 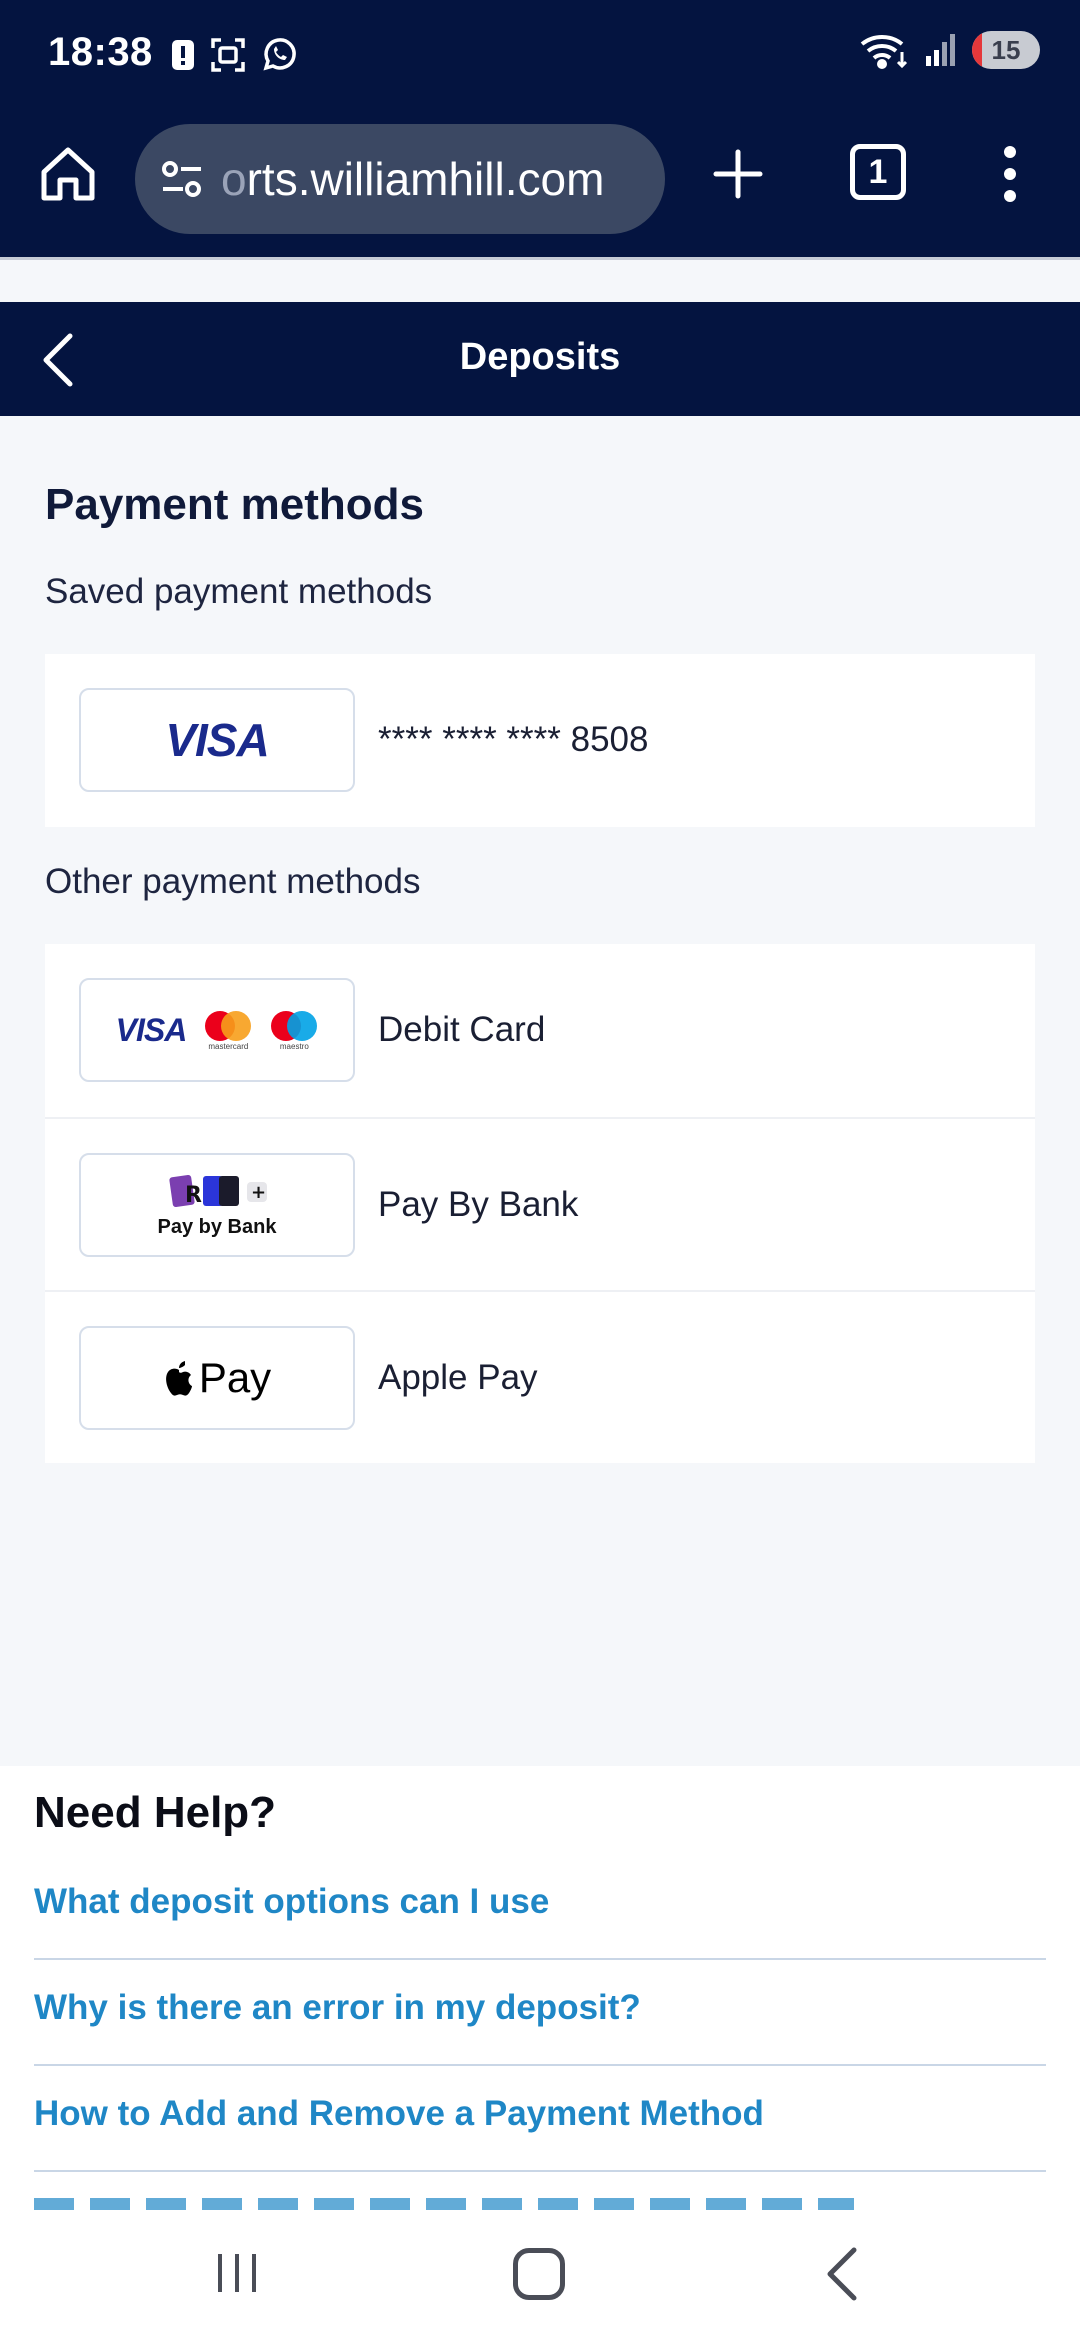 I want to click on battery-level: 15, so click(x=1006, y=49).